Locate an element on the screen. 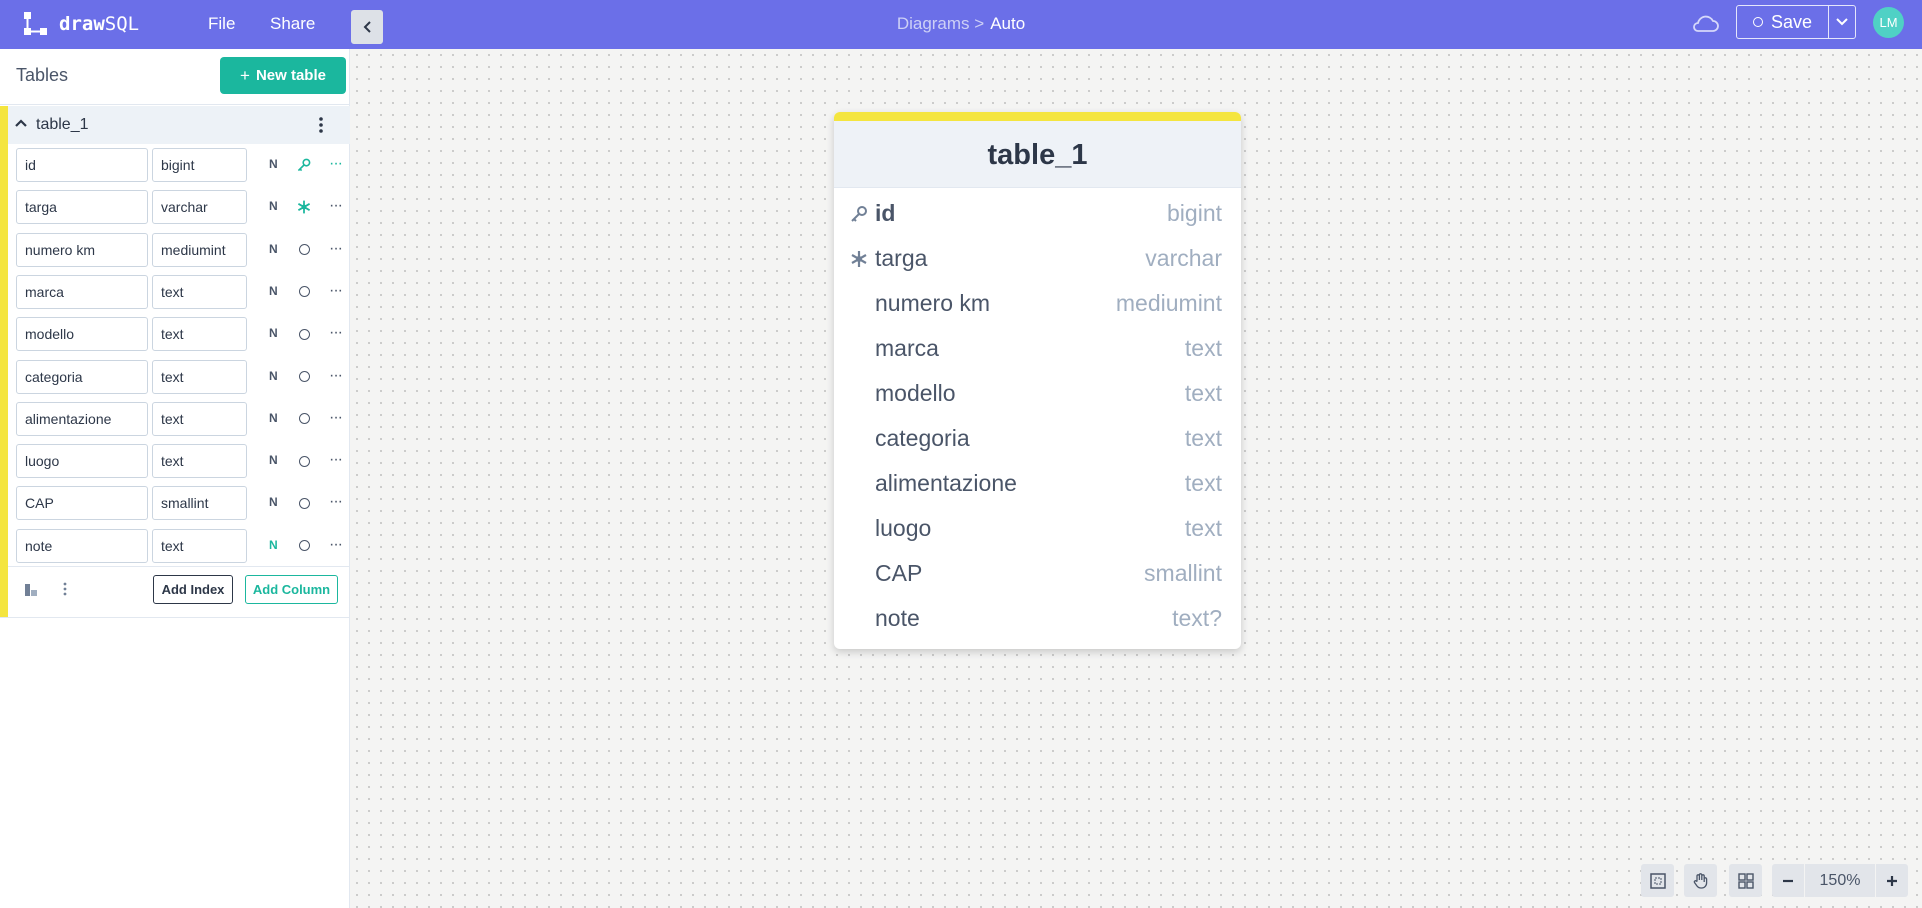 This screenshot has height=908, width=1922. breadcrumb-diagrams: Diagrams > is located at coordinates (940, 23).